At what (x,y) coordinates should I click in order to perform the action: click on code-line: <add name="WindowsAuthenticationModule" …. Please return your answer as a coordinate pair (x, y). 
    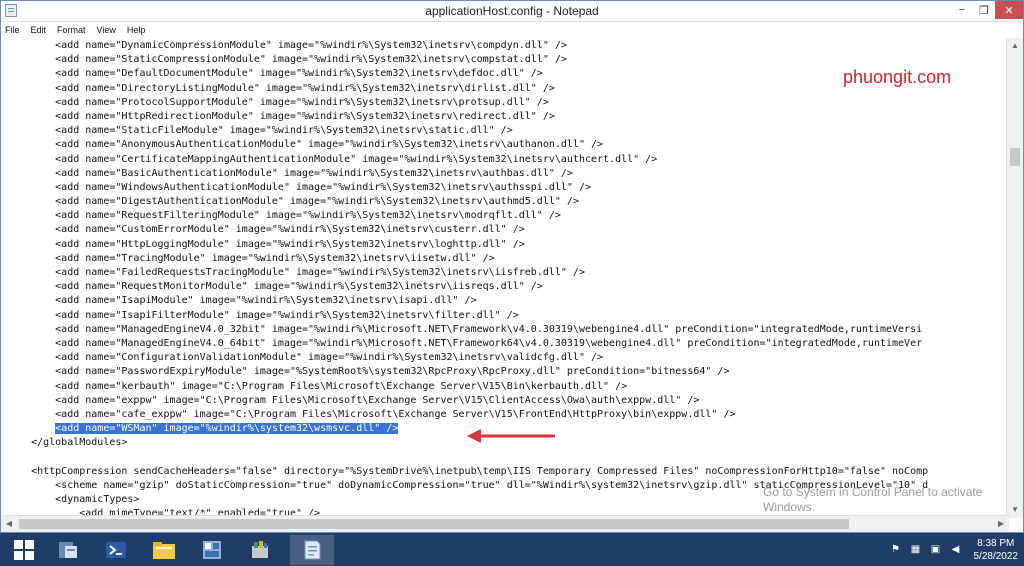
    Looking at the image, I should click on (508, 188).